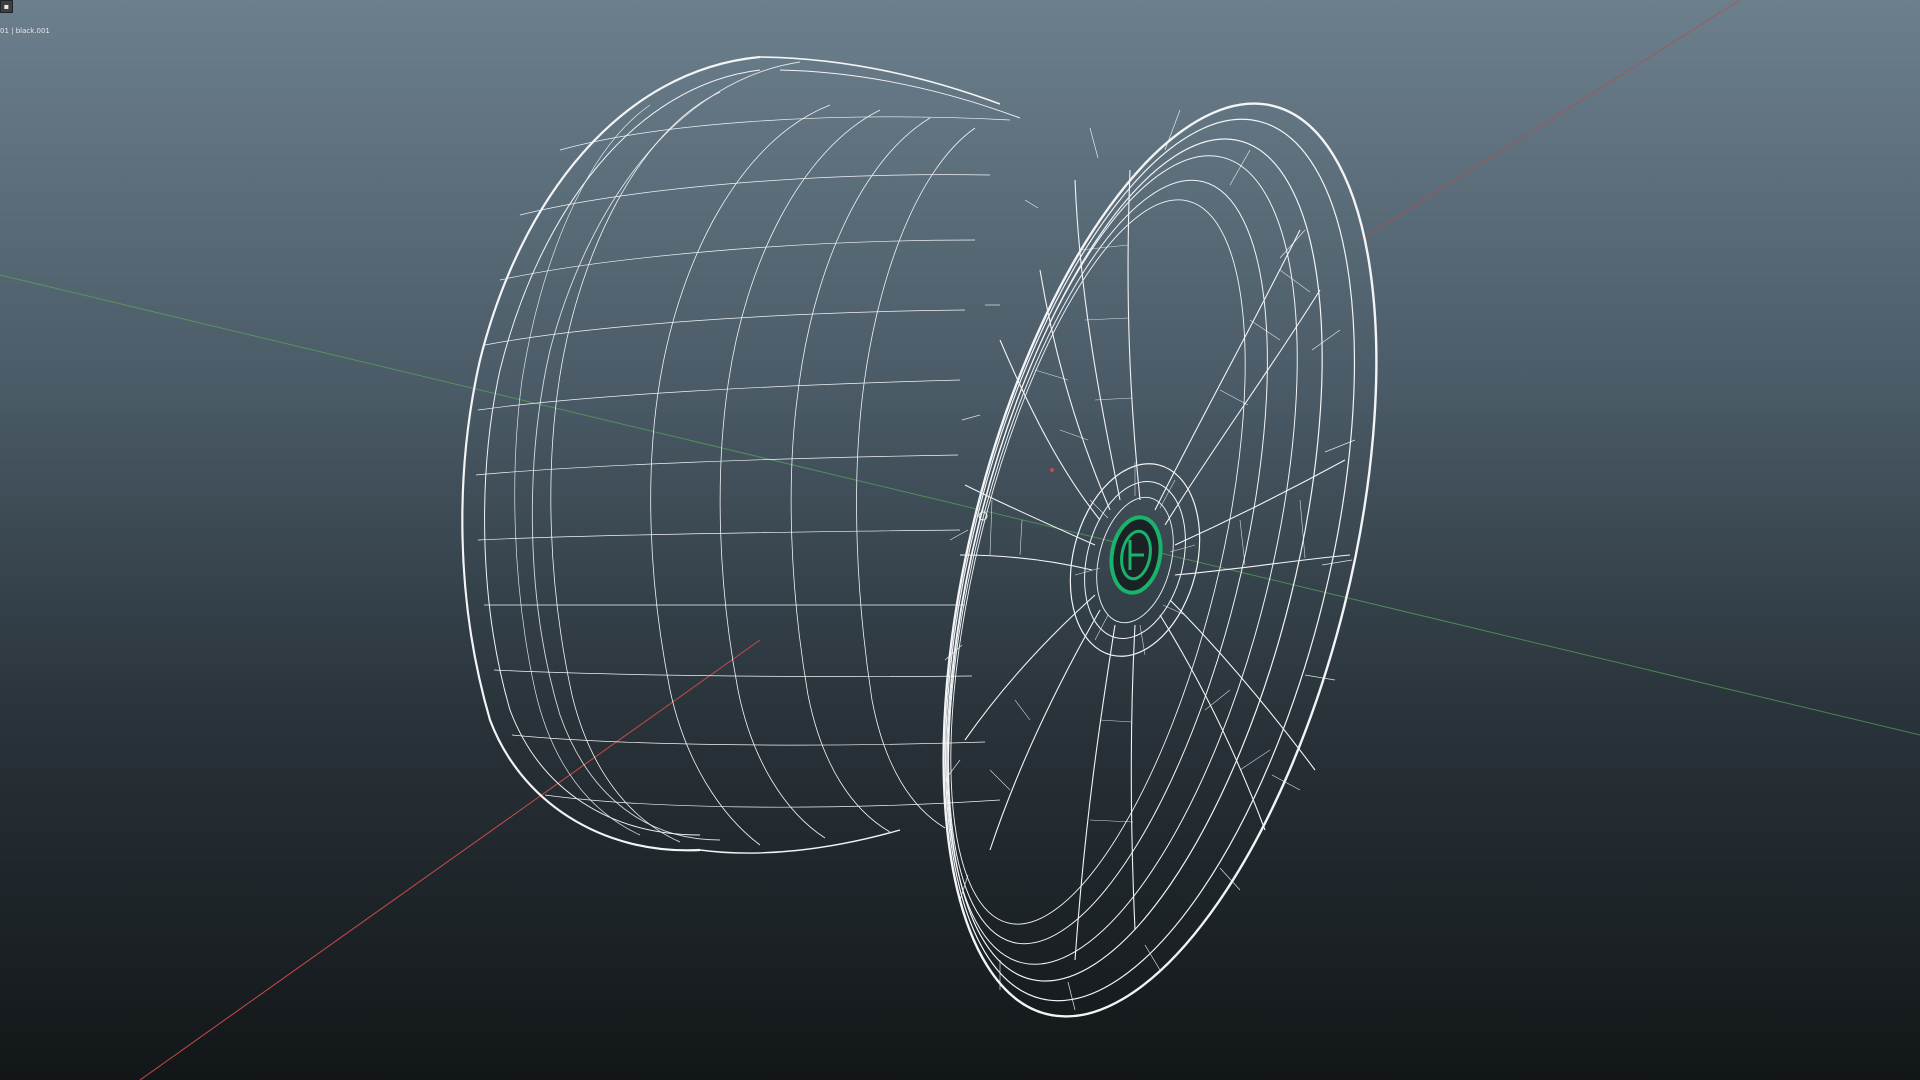  What do you see at coordinates (450, 859) in the screenshot?
I see `x-axis-line` at bounding box center [450, 859].